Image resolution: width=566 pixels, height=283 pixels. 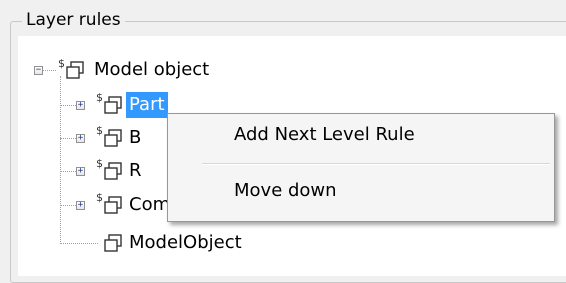 What do you see at coordinates (185, 243) in the screenshot?
I see `tree-item-modelobject: ModelObject` at bounding box center [185, 243].